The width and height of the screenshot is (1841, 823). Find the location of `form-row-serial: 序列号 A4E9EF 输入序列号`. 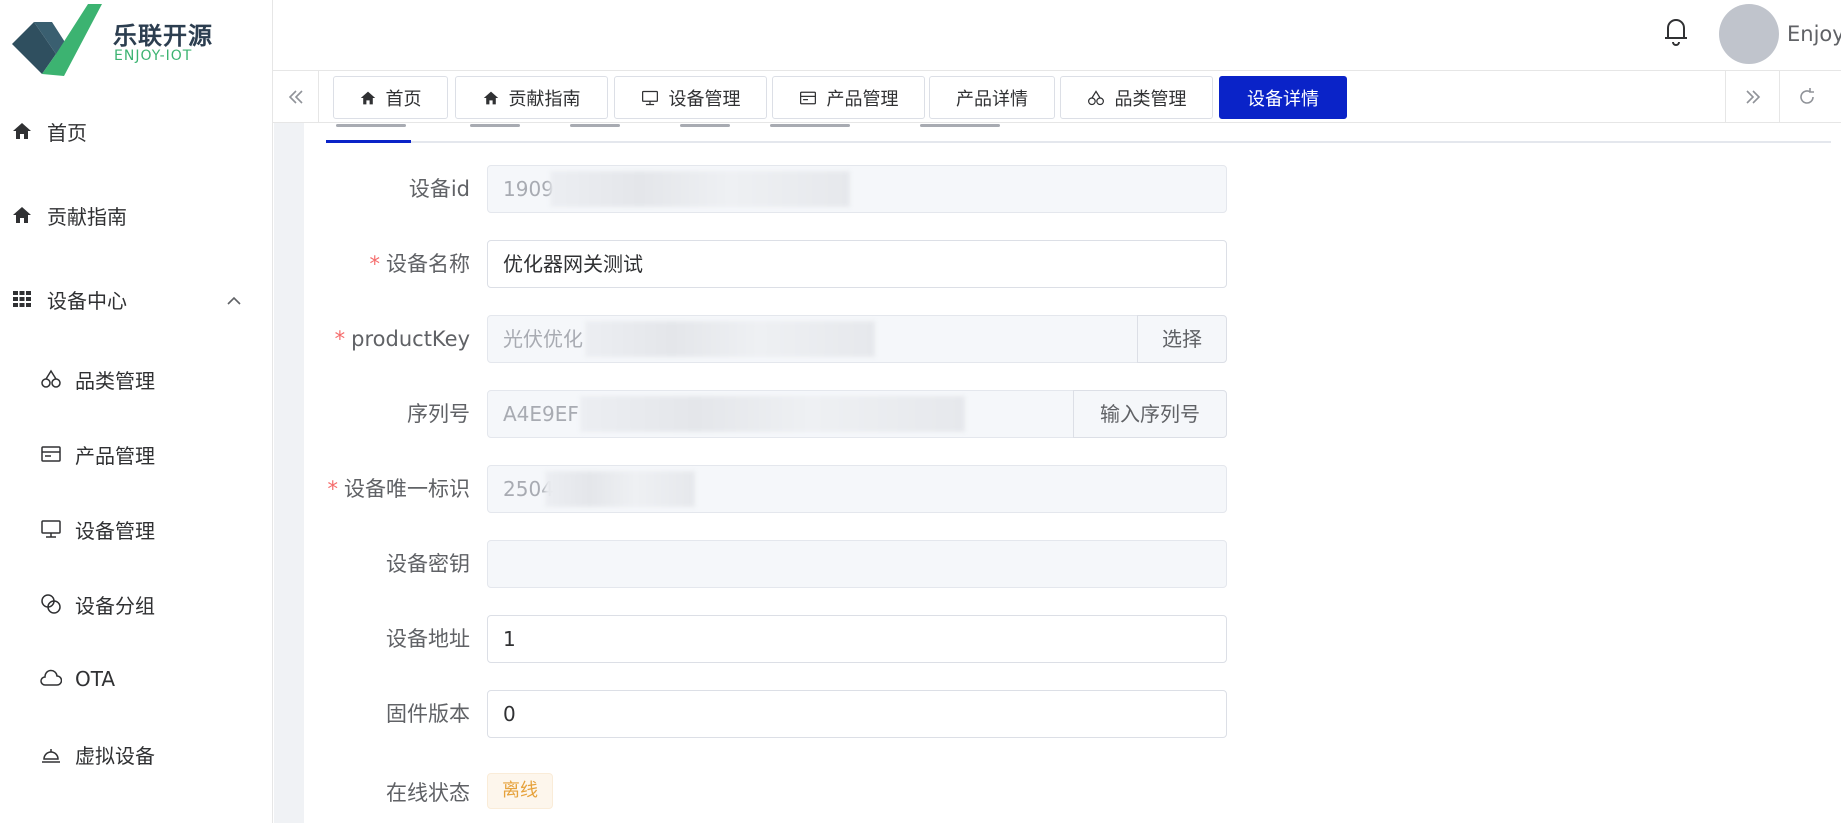

form-row-serial: 序列号 A4E9EF 输入序列号 is located at coordinates (650, 415).